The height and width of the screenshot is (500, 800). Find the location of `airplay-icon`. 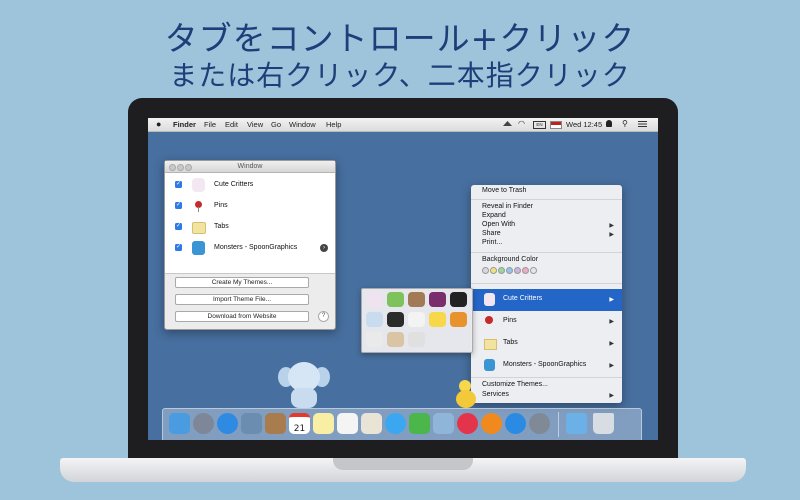

airplay-icon is located at coordinates (507, 123).